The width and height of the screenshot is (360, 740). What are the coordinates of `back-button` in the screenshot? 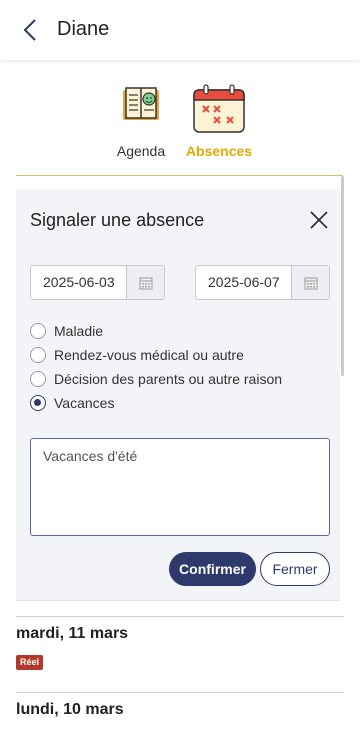 It's located at (30, 30).